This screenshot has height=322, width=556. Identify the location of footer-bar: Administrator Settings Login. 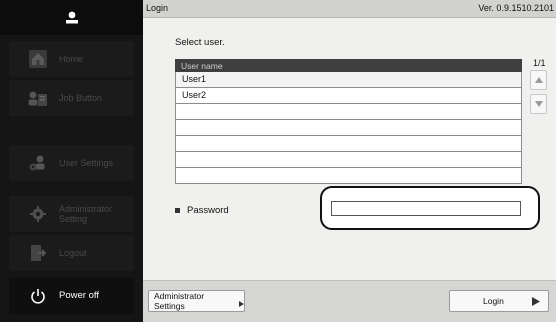
(349, 301).